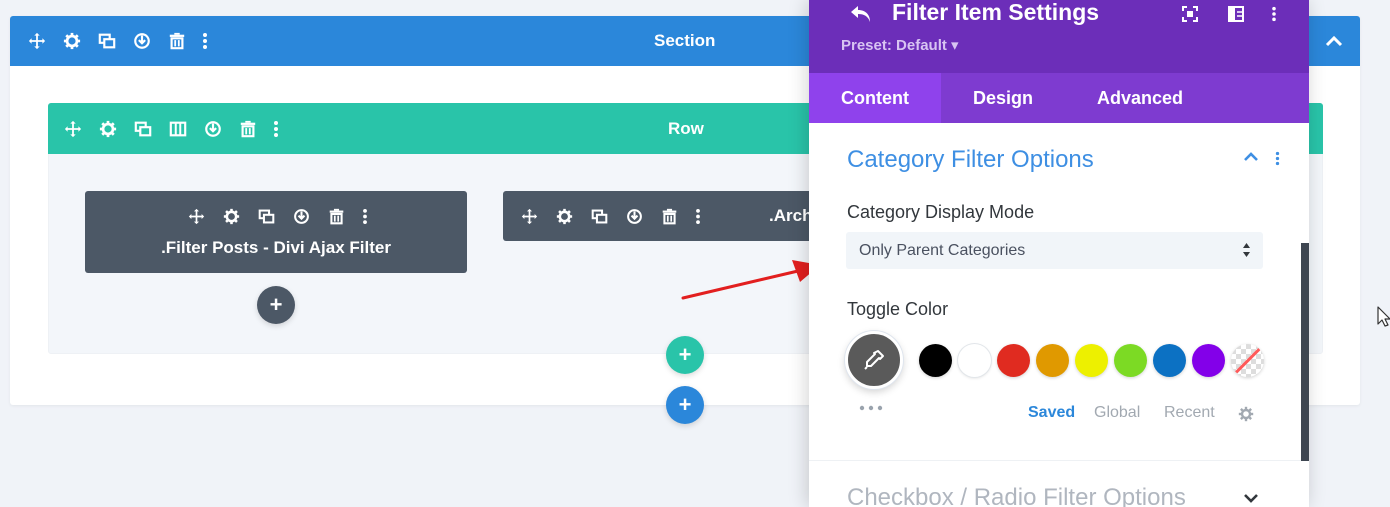 This screenshot has height=507, width=1390. I want to click on color-picker-button, so click(874, 360).